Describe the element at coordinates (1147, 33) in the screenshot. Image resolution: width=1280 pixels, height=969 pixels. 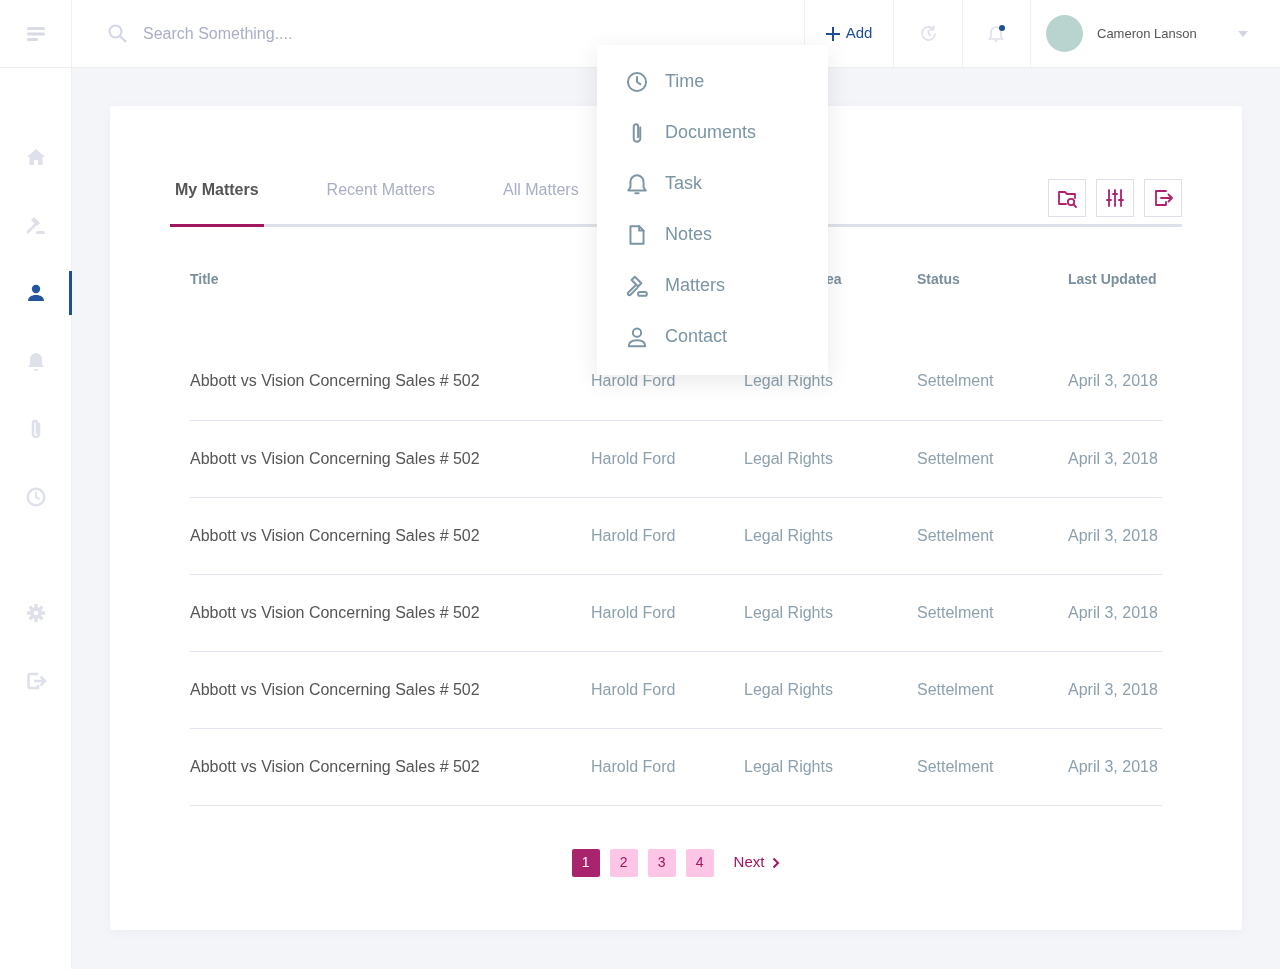
I see `user-name: Cameron Lanson` at that location.